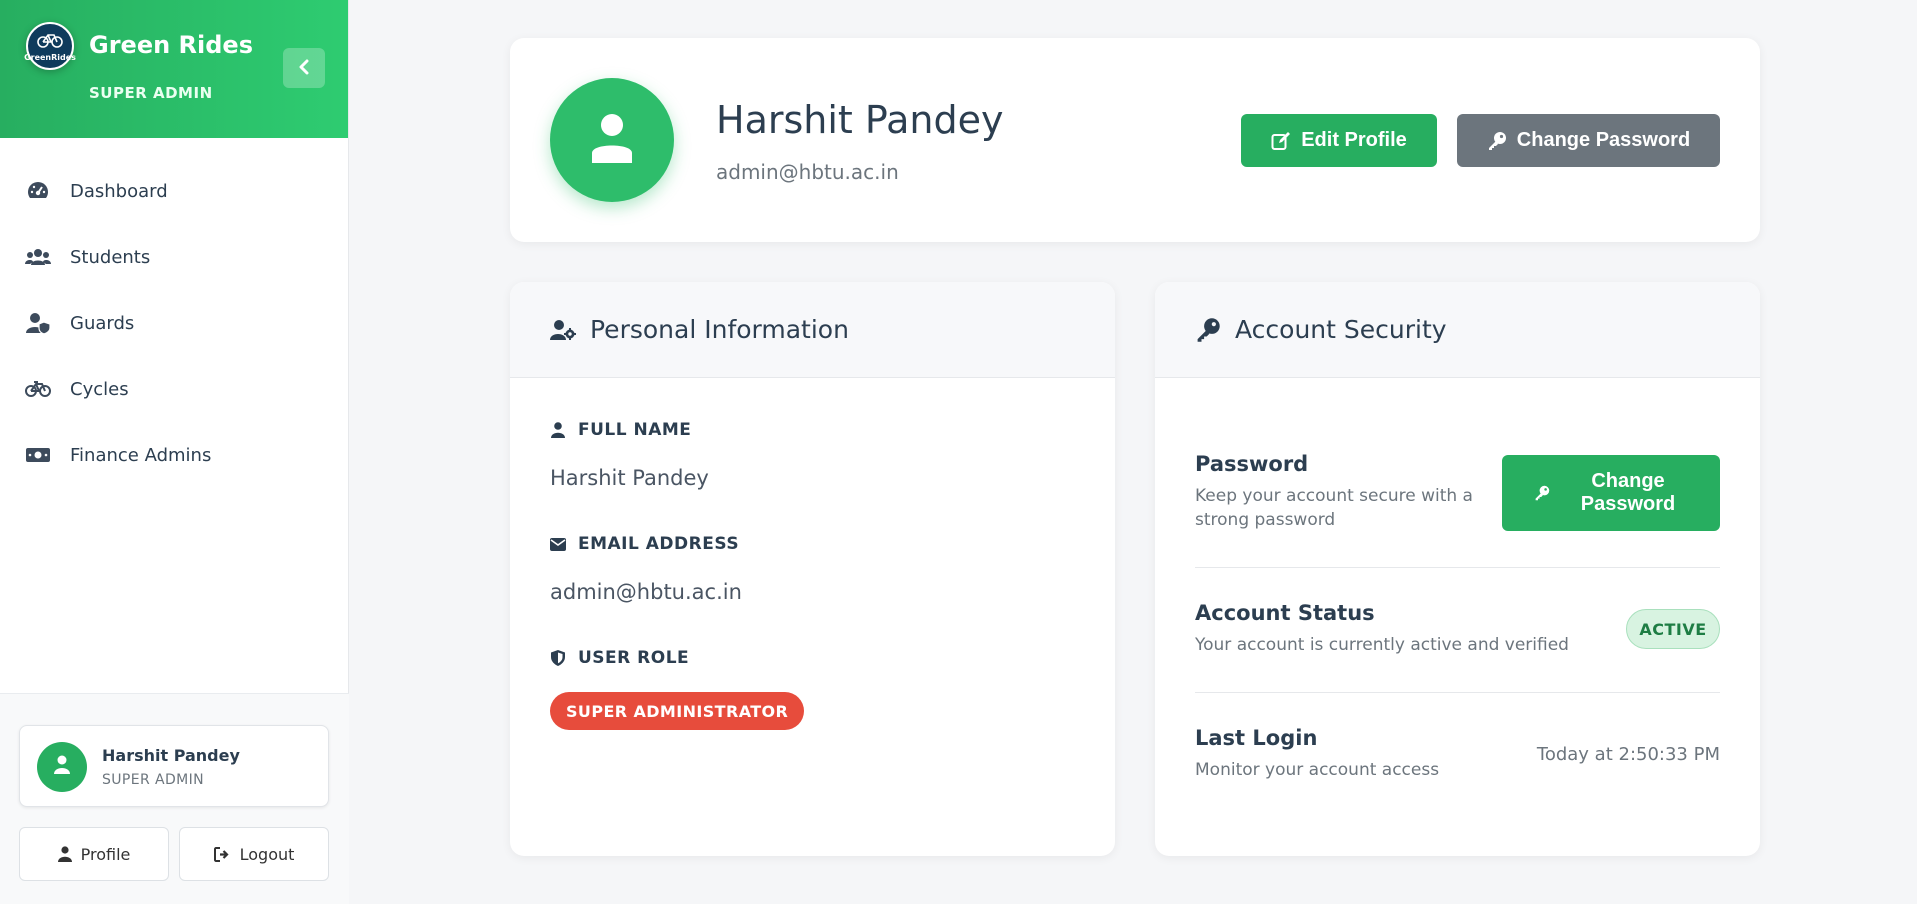 The width and height of the screenshot is (1917, 904). Describe the element at coordinates (50, 57) in the screenshot. I see `logo-text: GreenRides` at that location.